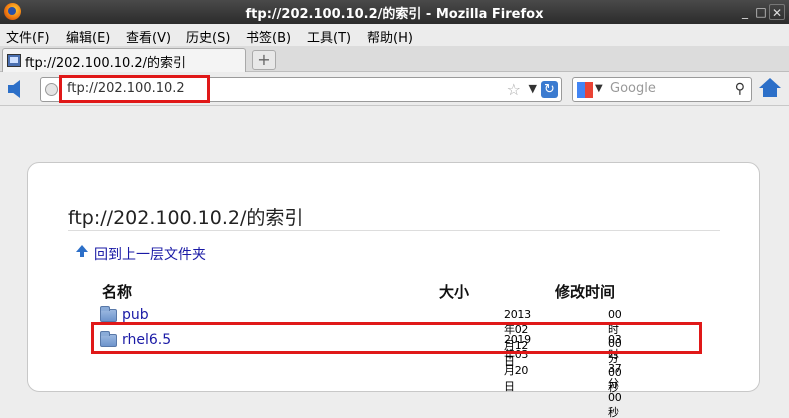  Describe the element at coordinates (599, 88) in the screenshot. I see `search-engine-dropdown-icon: ▼` at that location.